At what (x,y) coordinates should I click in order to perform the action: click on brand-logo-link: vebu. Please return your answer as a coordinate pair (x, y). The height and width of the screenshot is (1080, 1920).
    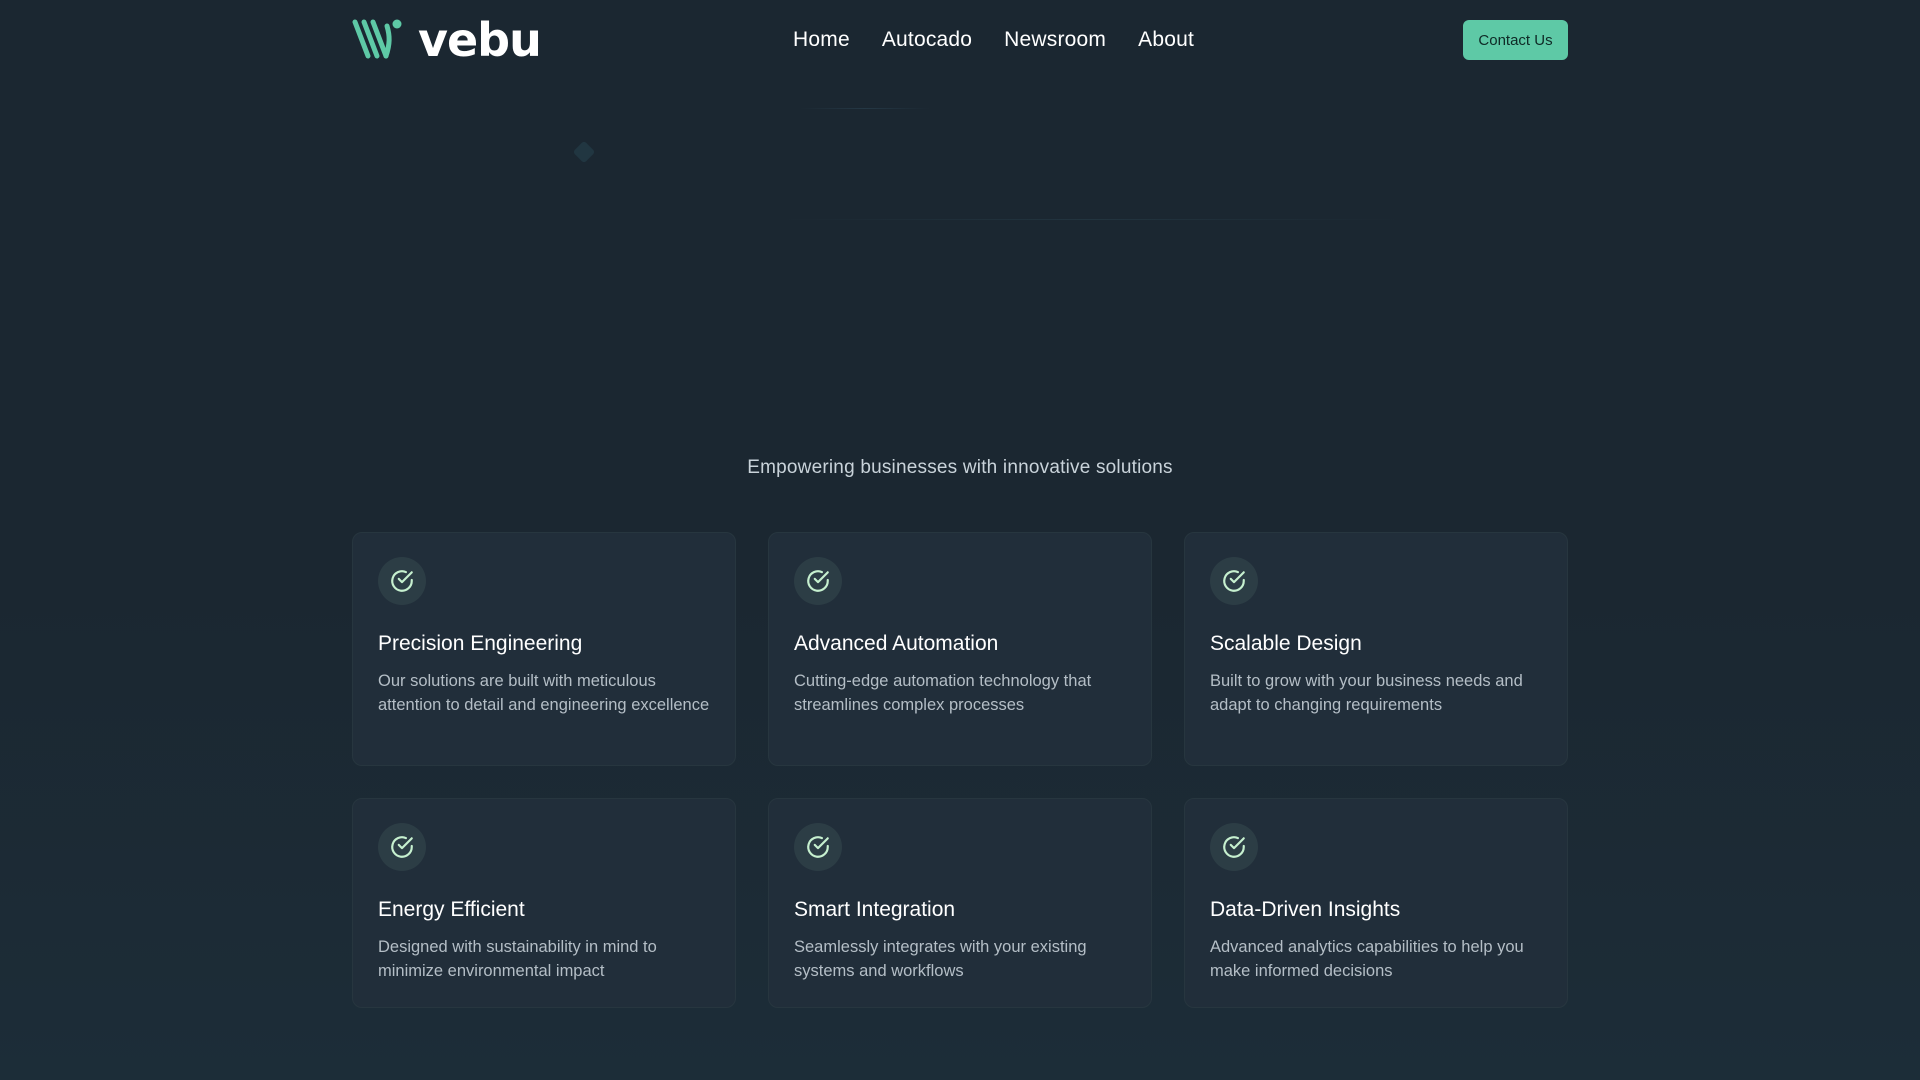
    Looking at the image, I should click on (447, 40).